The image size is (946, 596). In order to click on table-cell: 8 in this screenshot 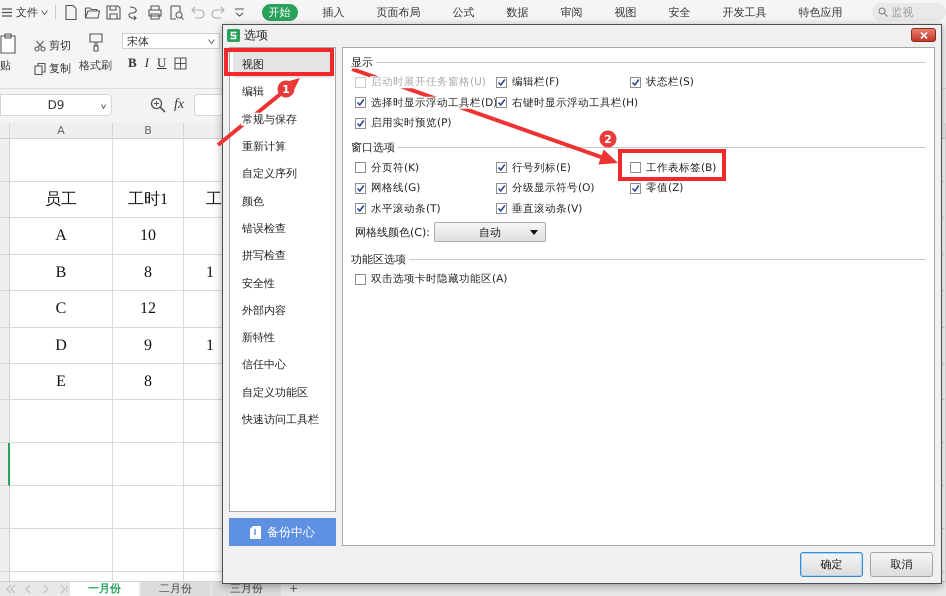, I will do `click(148, 273)`.